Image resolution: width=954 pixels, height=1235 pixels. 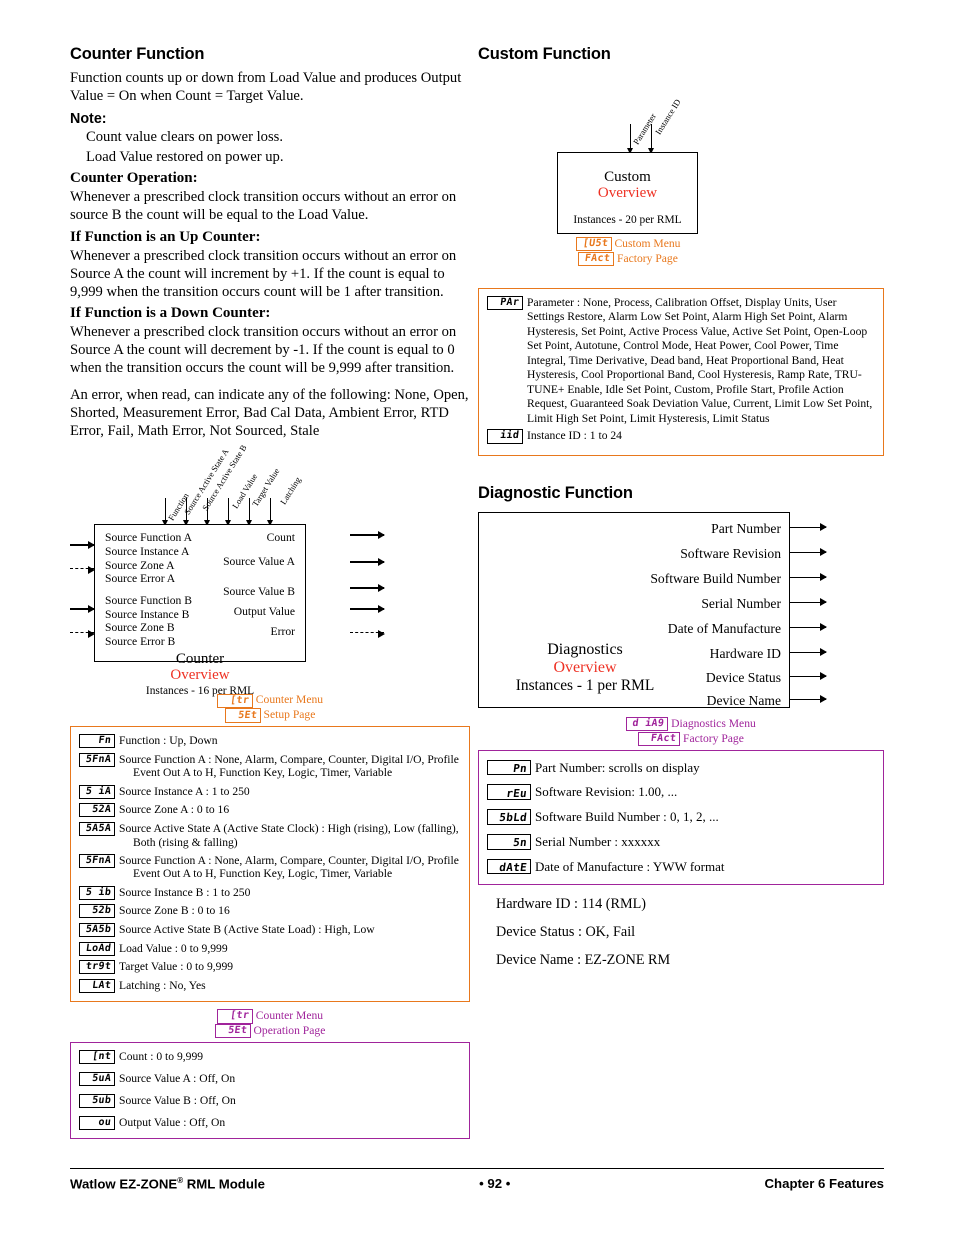 I want to click on input-source-function-a: Source Function A, so click(x=148, y=538).